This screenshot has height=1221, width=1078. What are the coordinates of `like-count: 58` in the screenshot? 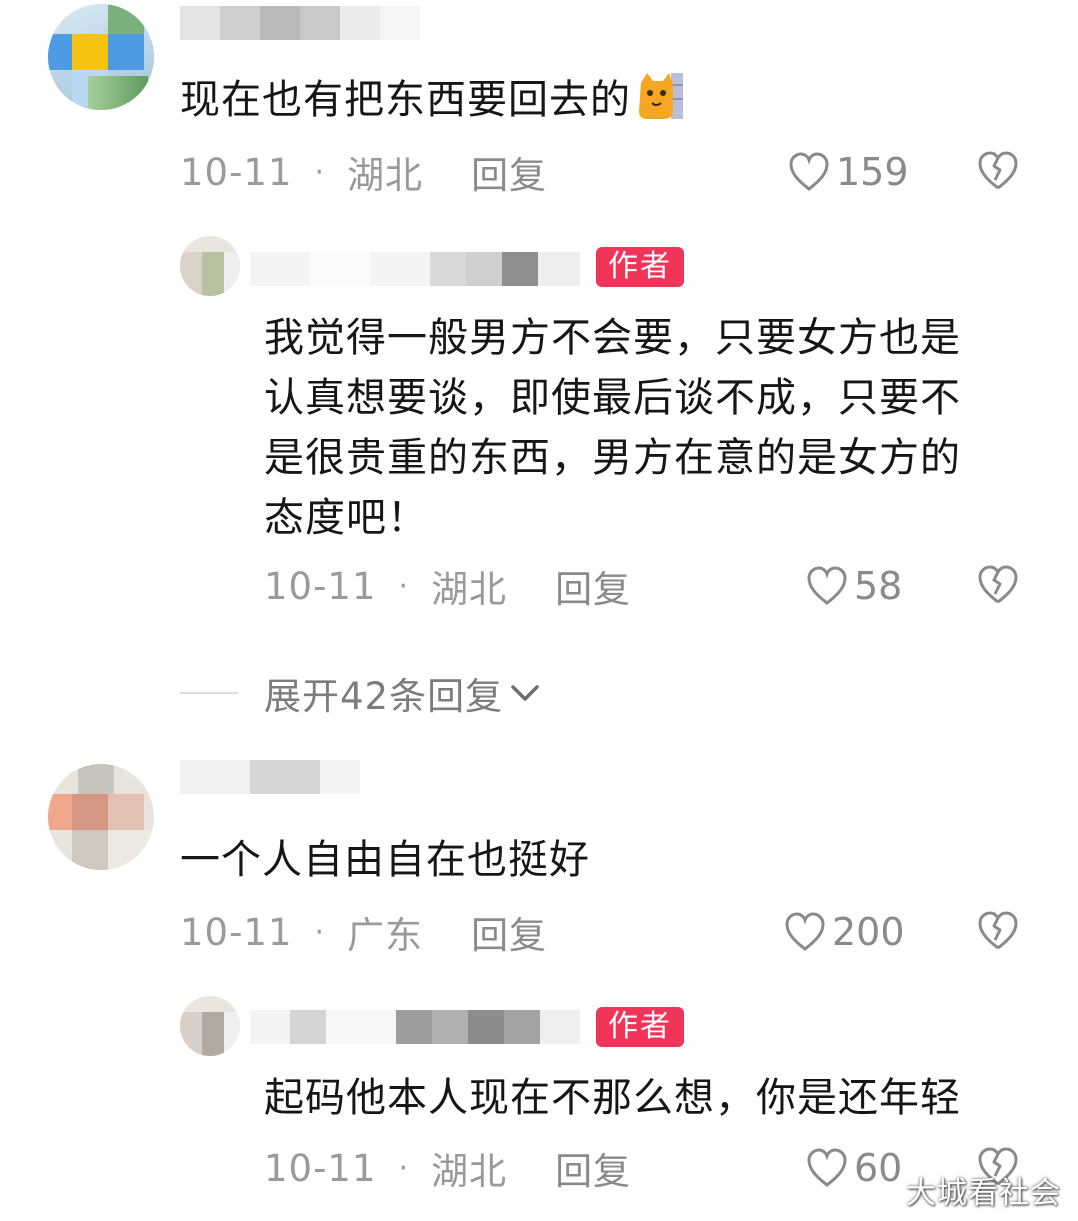 It's located at (878, 586).